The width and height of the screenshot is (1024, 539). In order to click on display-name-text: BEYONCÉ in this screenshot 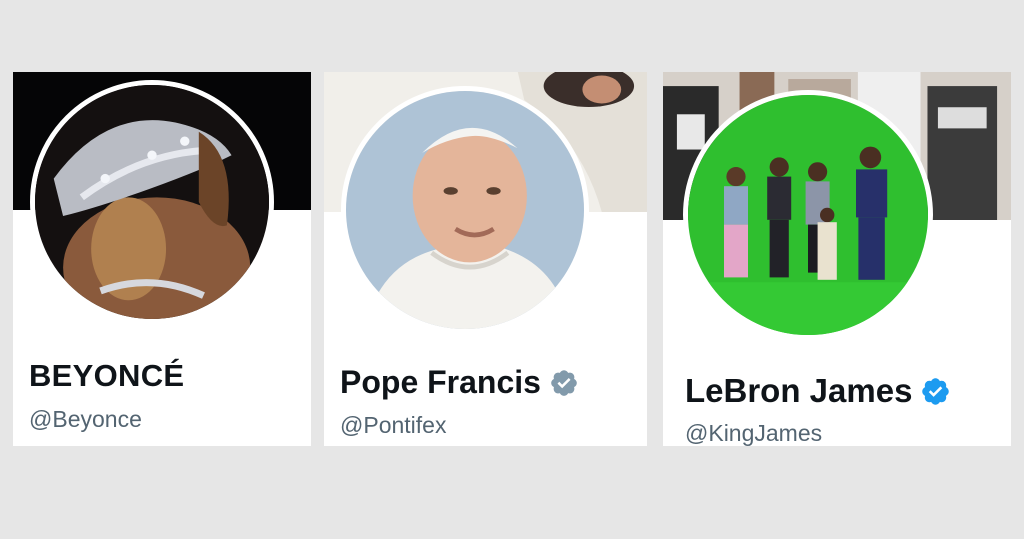, I will do `click(107, 375)`.